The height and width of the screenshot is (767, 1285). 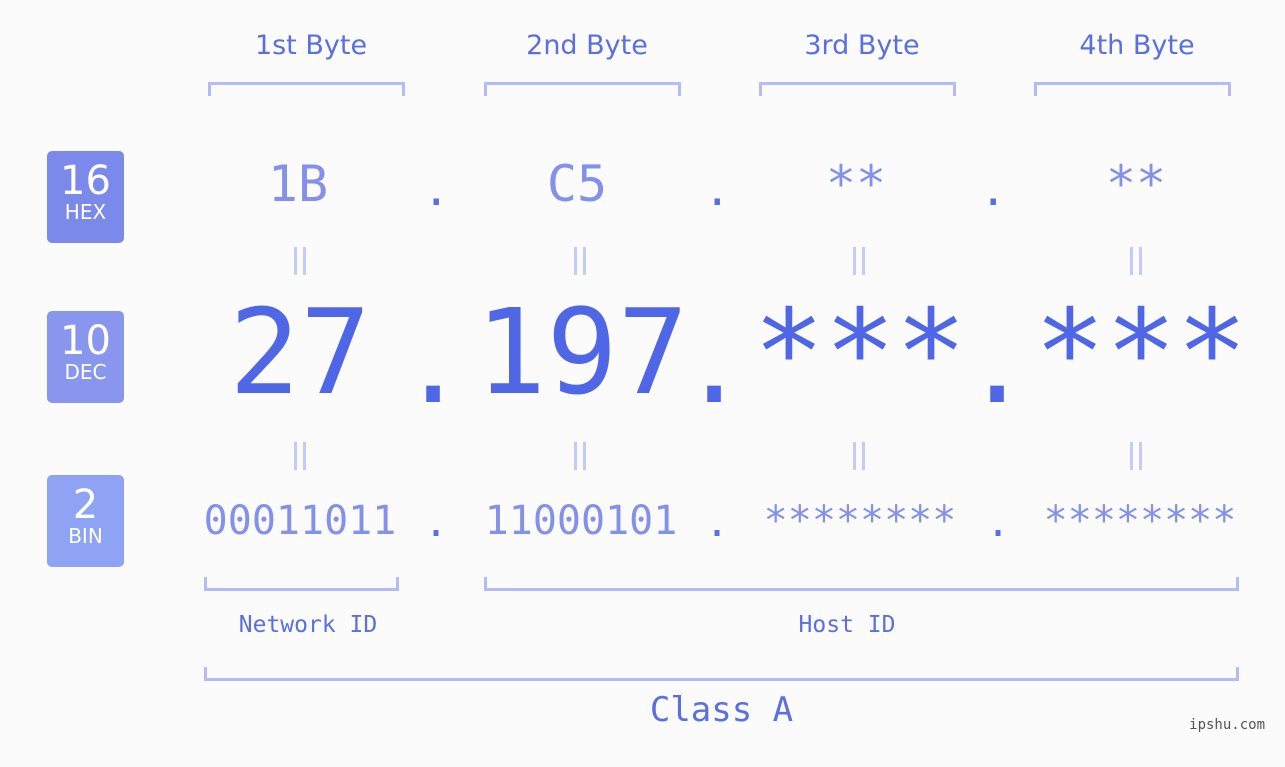 I want to click on hex-byte-4: **, so click(x=1136, y=184).